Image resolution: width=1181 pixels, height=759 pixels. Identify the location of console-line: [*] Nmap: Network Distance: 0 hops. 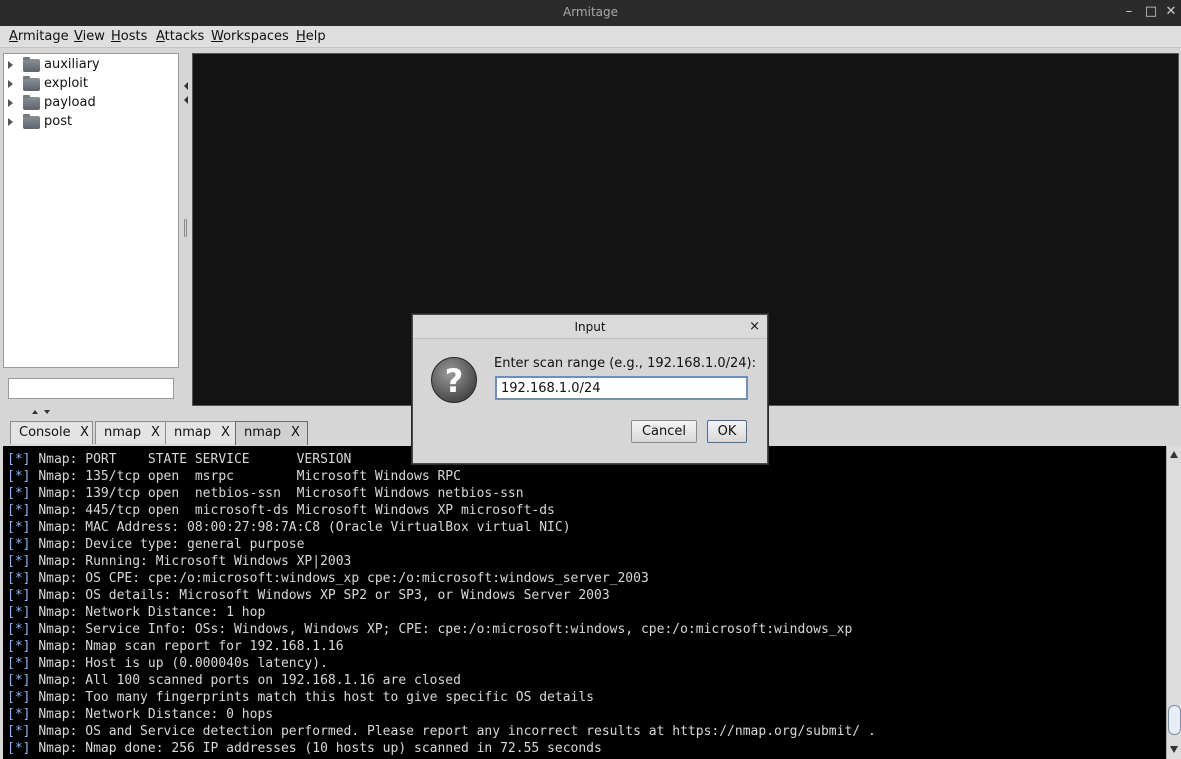
(140, 715).